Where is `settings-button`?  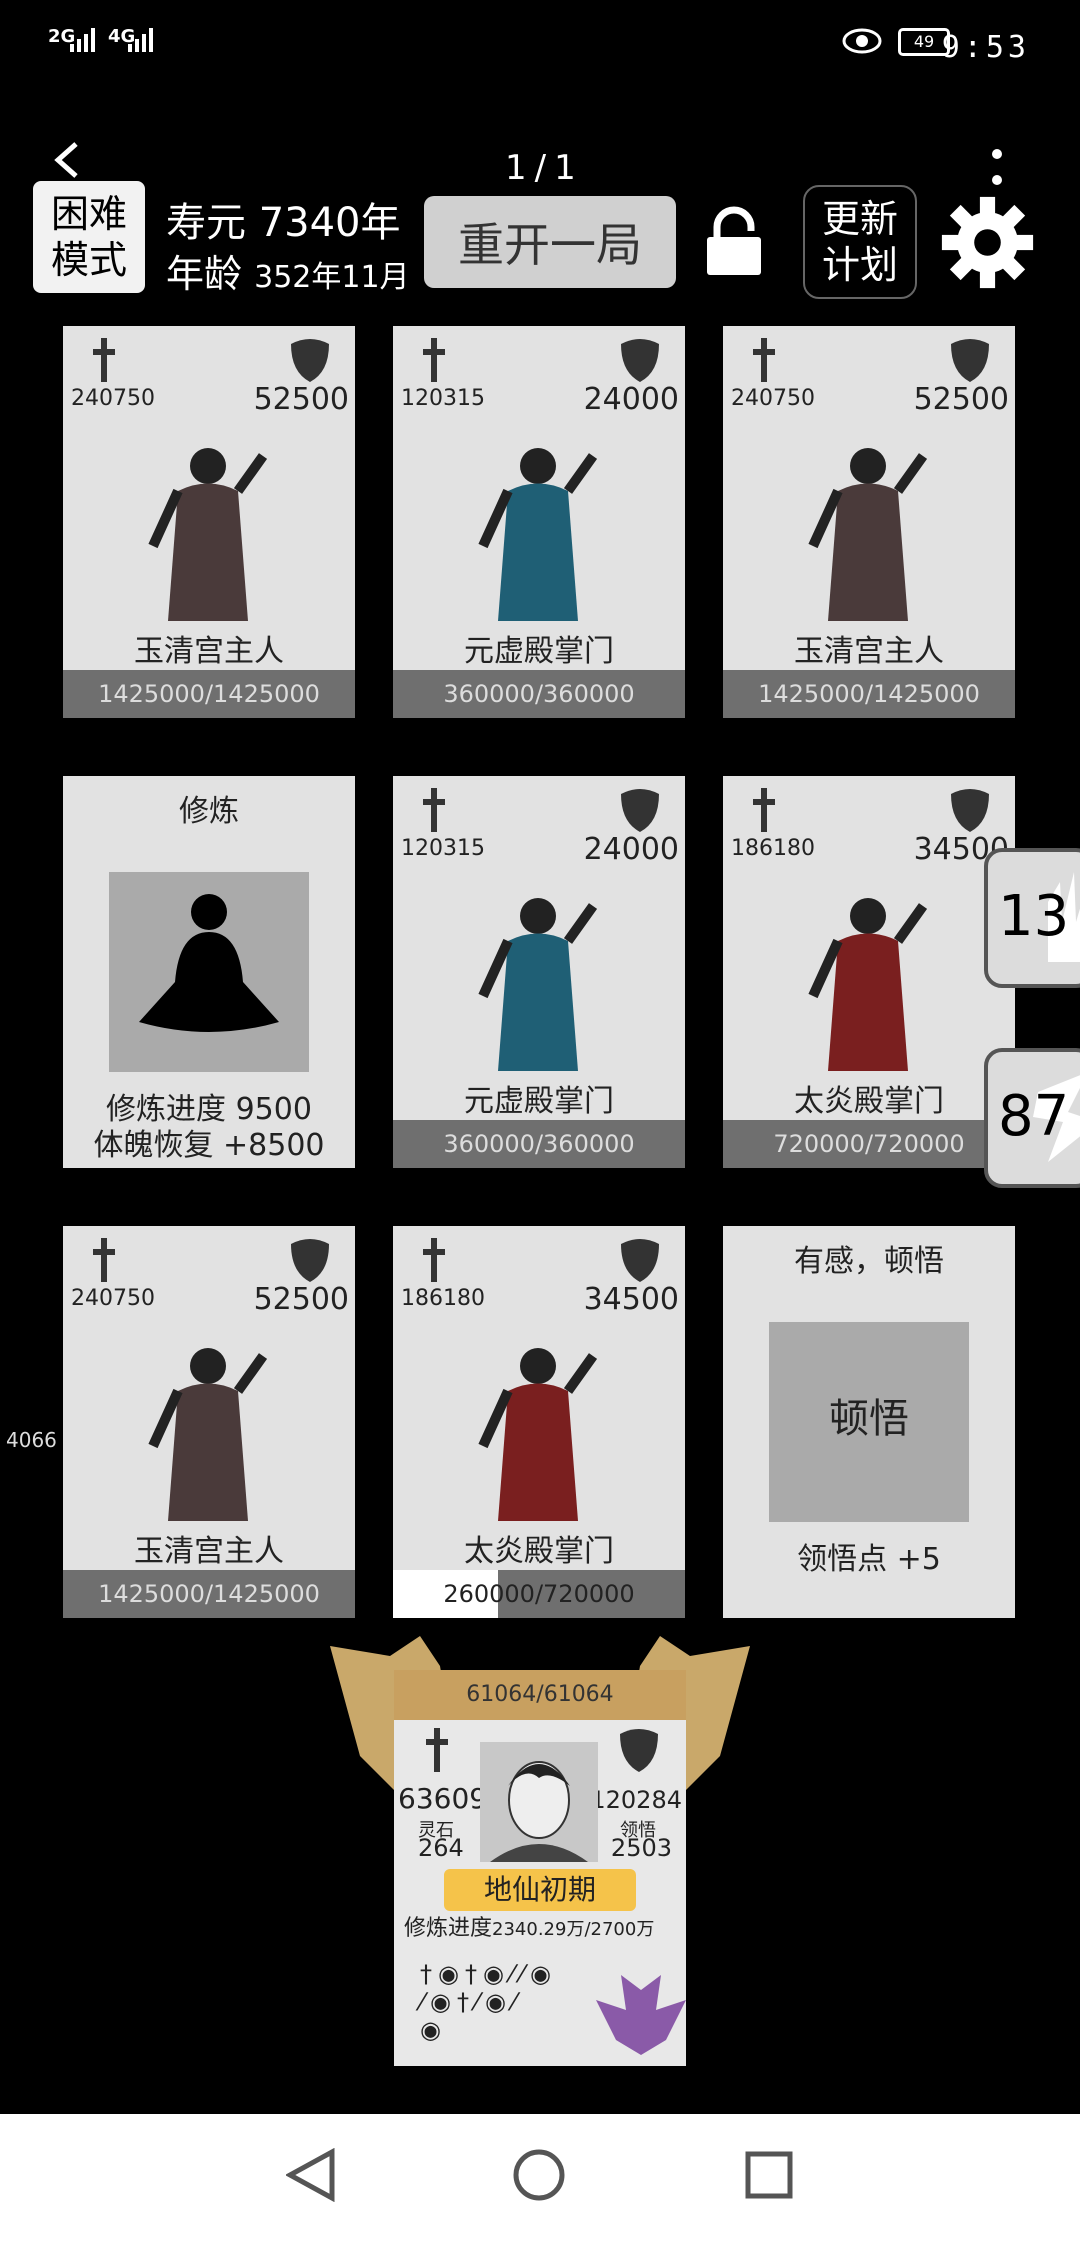 settings-button is located at coordinates (987, 242).